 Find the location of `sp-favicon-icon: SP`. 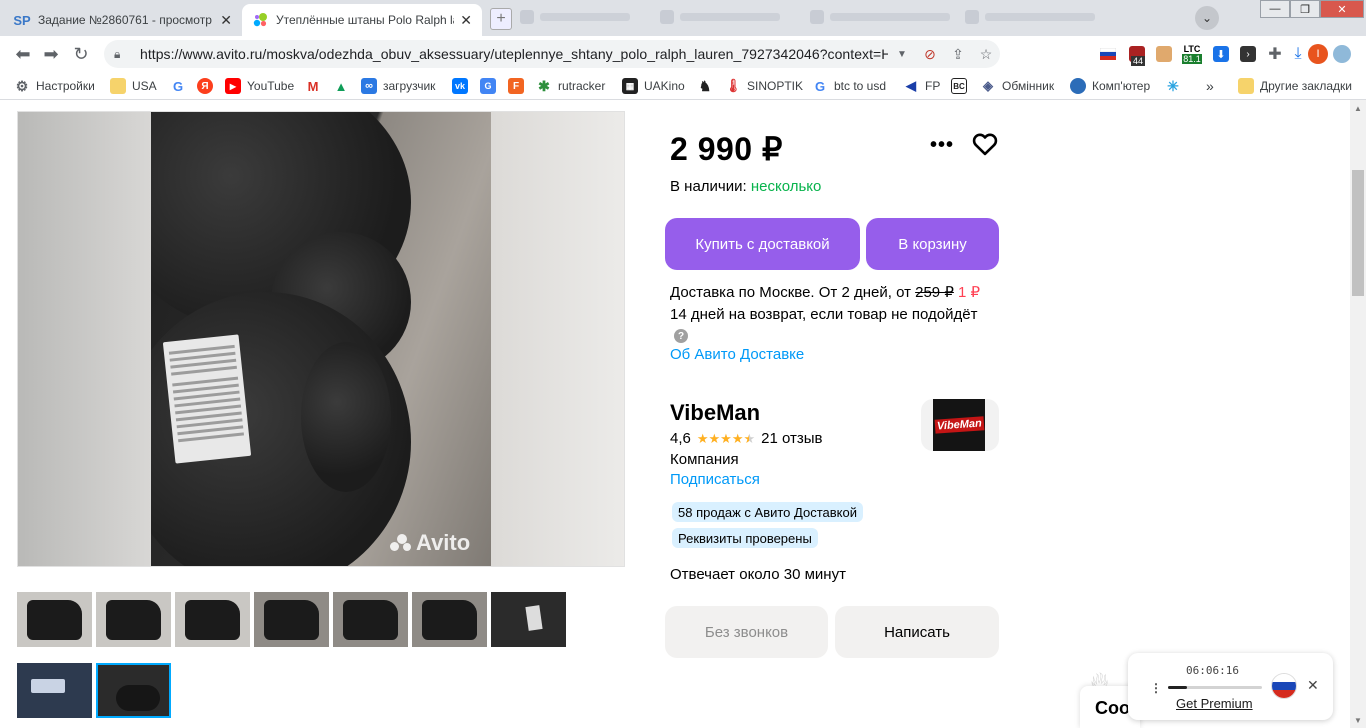

sp-favicon-icon: SP is located at coordinates (22, 20).